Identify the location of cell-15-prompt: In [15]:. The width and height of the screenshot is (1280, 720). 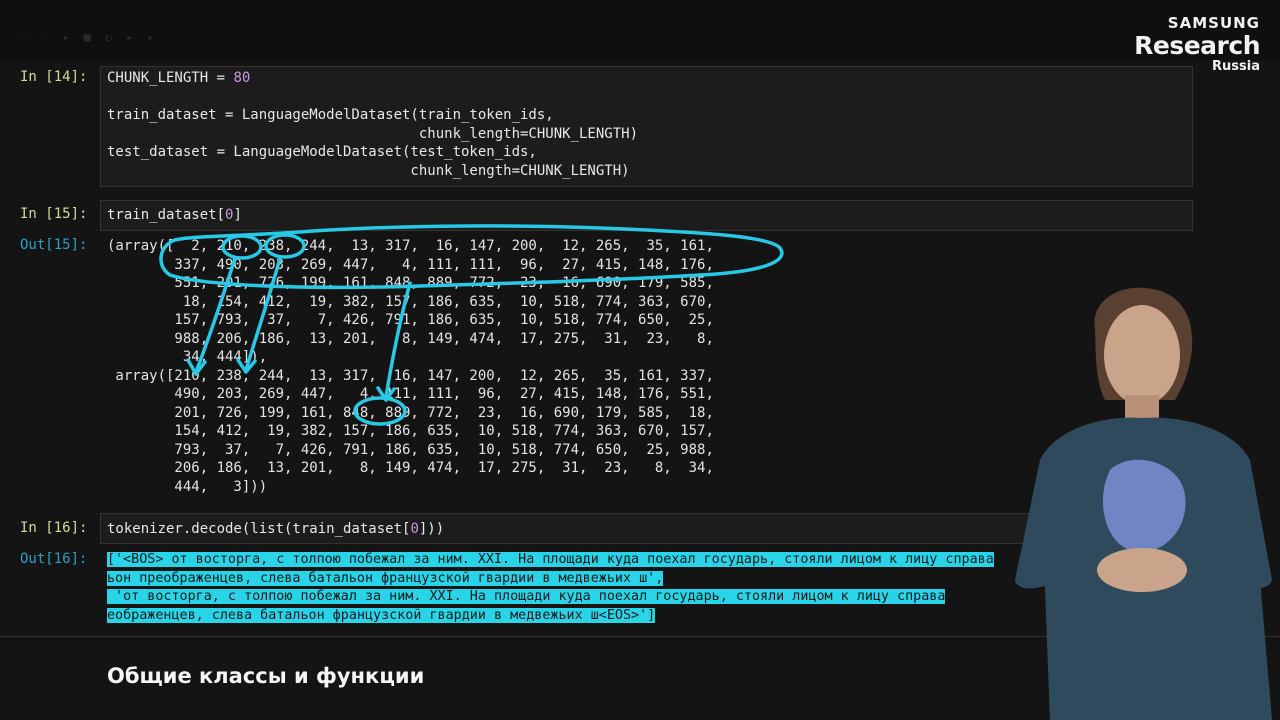
(54, 214).